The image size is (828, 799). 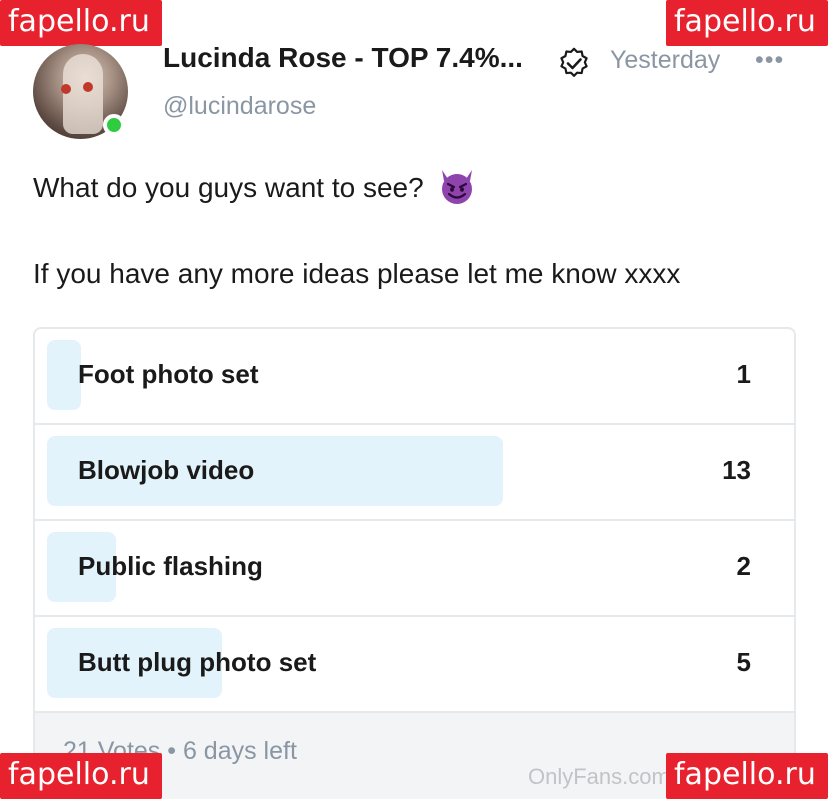 What do you see at coordinates (743, 374) in the screenshot?
I see `poll-option-count: 1` at bounding box center [743, 374].